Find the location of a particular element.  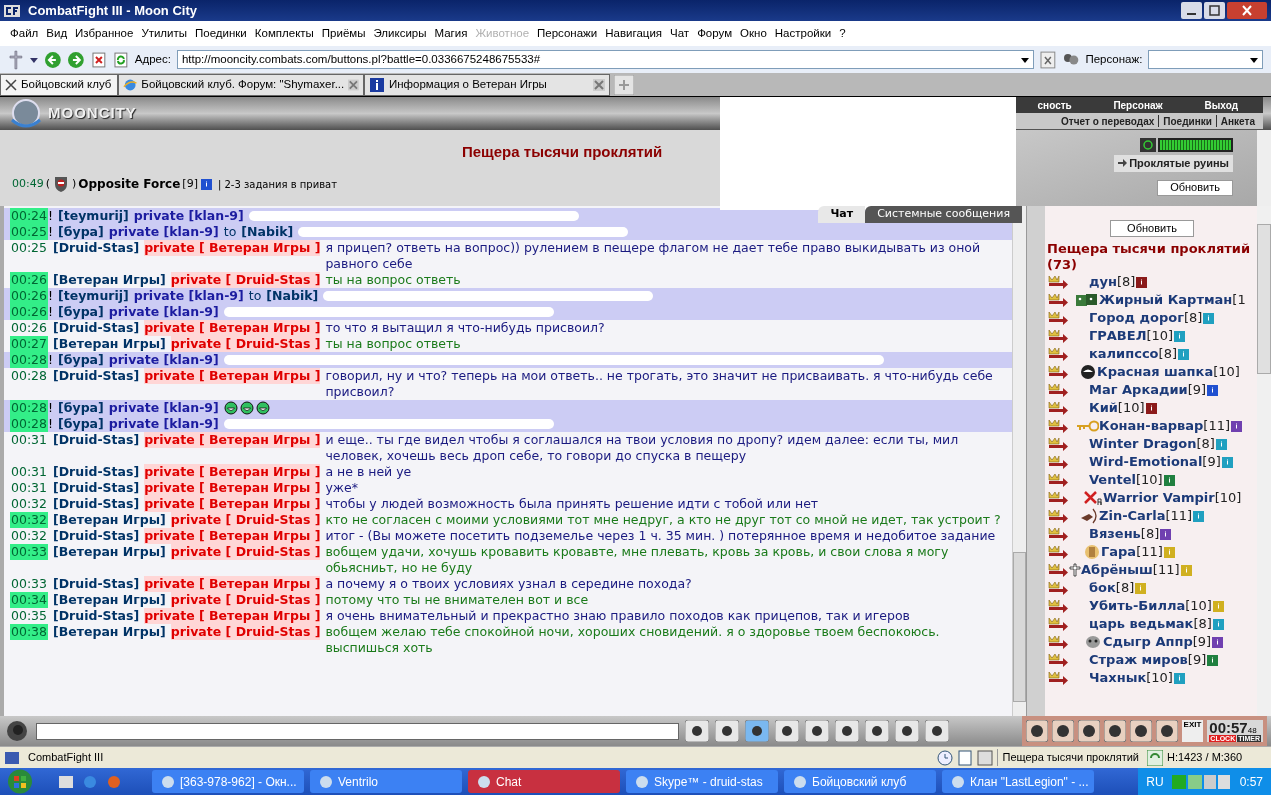

close-icon is located at coordinates (11, 85).